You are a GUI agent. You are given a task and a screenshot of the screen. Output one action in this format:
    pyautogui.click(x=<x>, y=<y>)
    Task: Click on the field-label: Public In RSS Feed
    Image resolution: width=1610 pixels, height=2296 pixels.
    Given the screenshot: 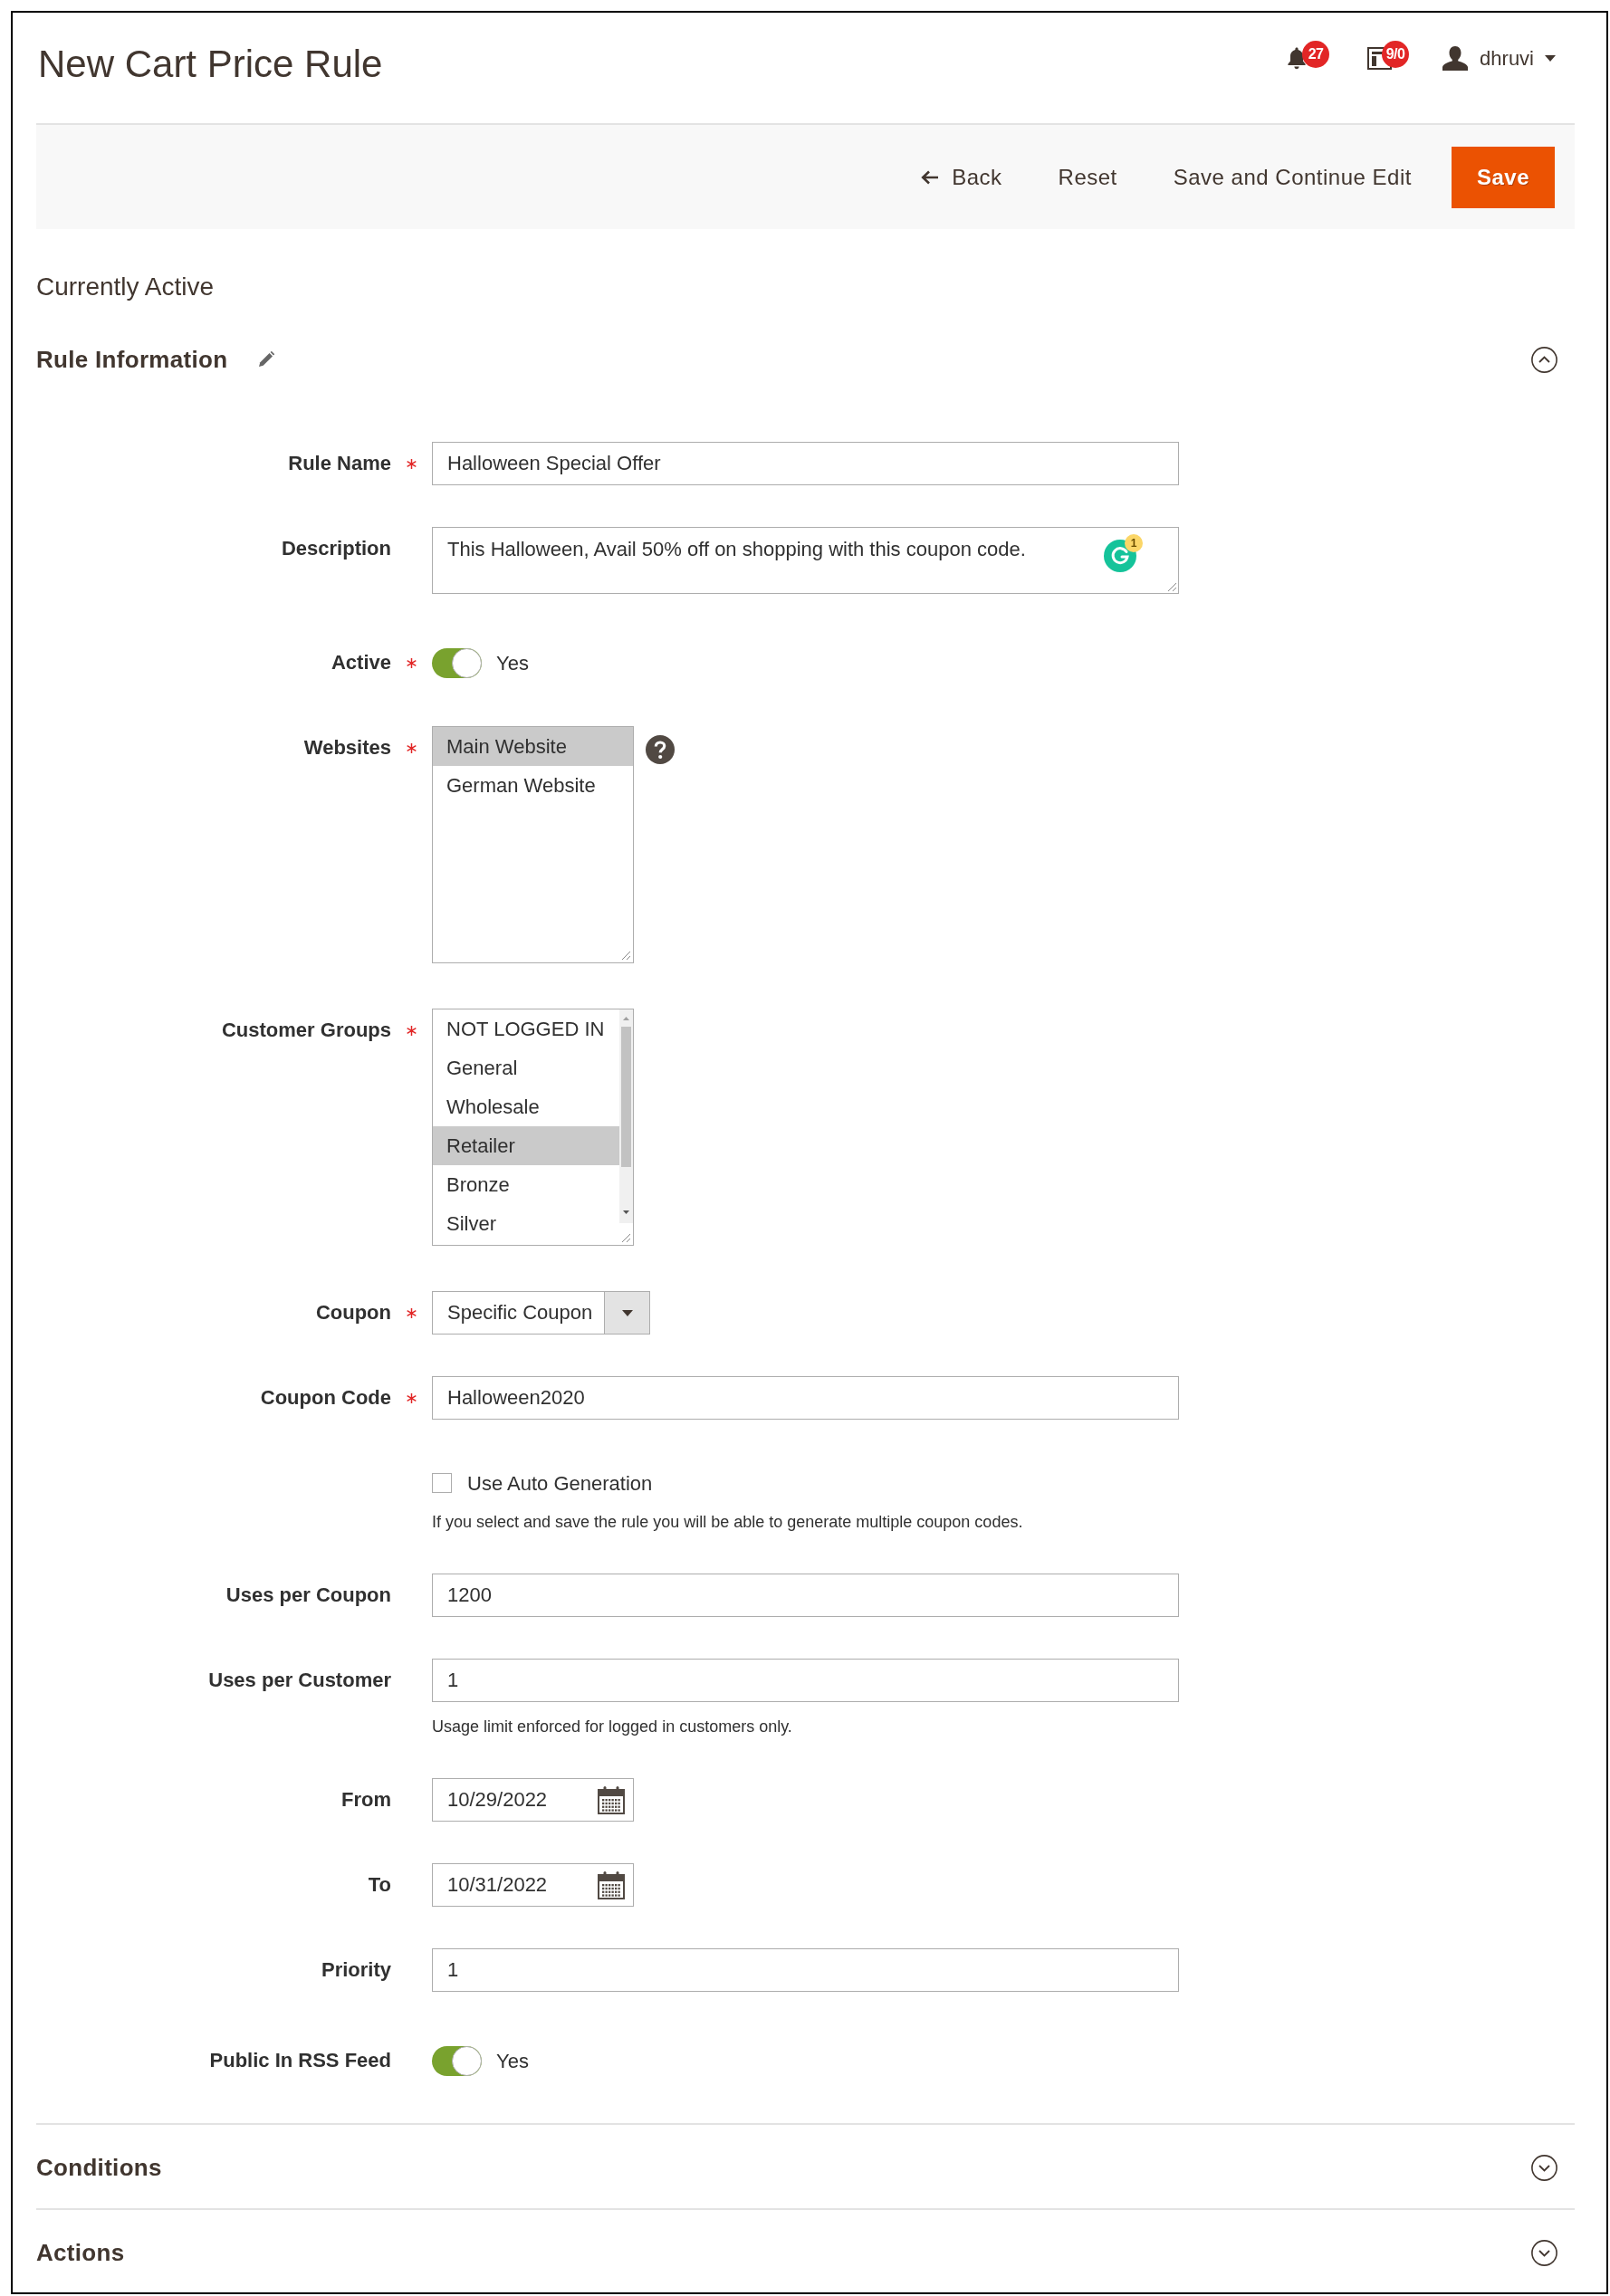 What is the action you would take?
    pyautogui.click(x=300, y=2060)
    